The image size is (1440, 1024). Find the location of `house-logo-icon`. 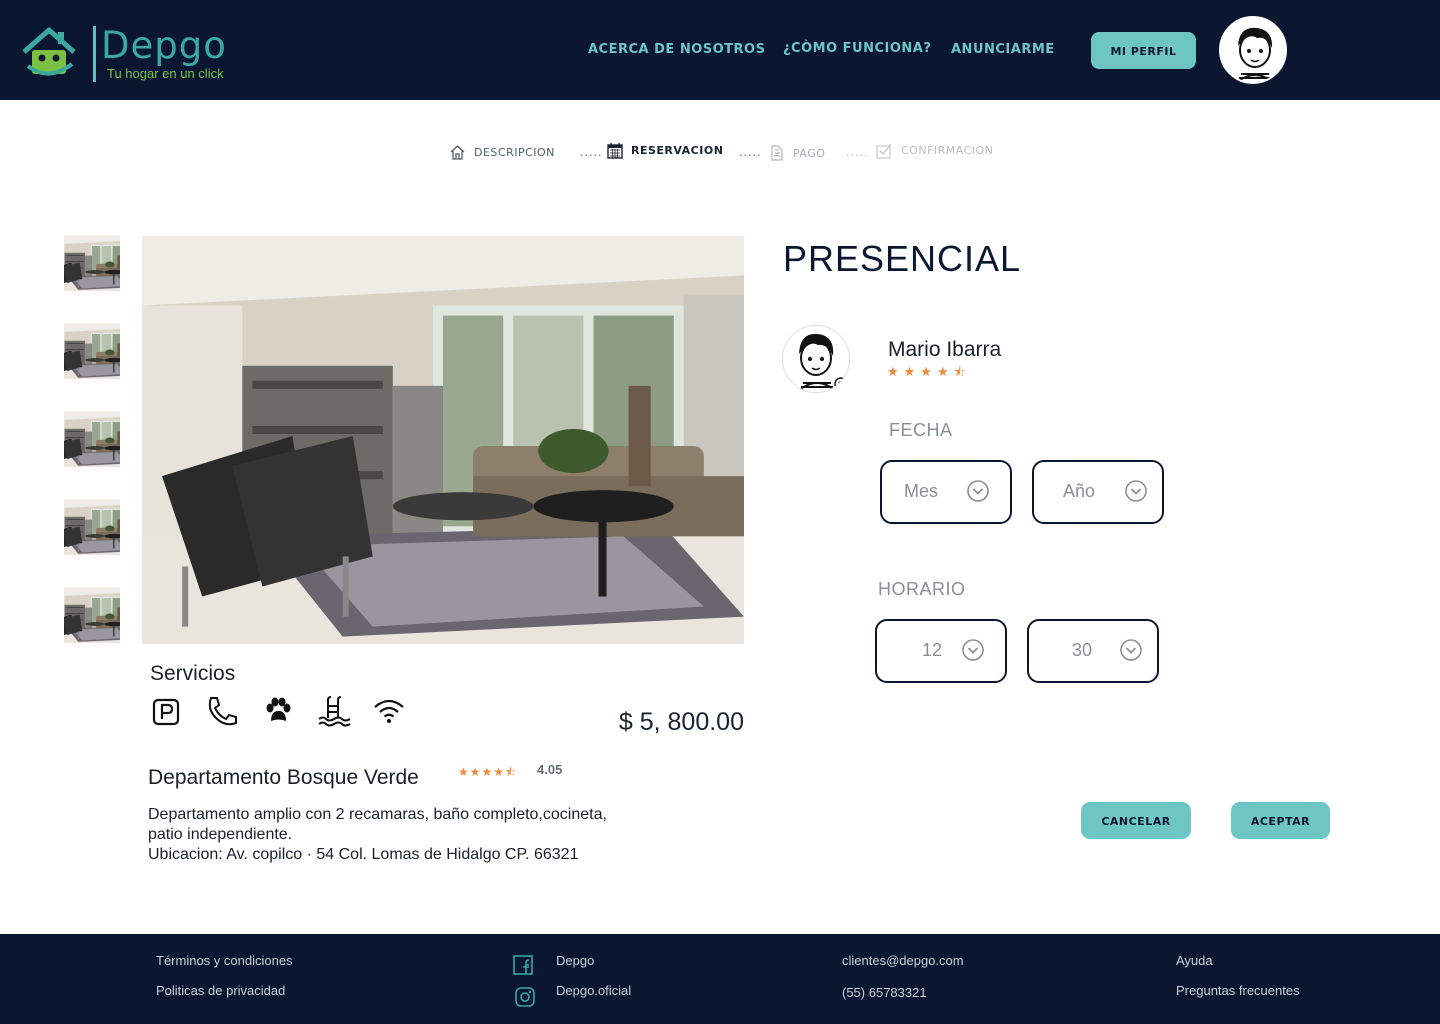

house-logo-icon is located at coordinates (49, 51).